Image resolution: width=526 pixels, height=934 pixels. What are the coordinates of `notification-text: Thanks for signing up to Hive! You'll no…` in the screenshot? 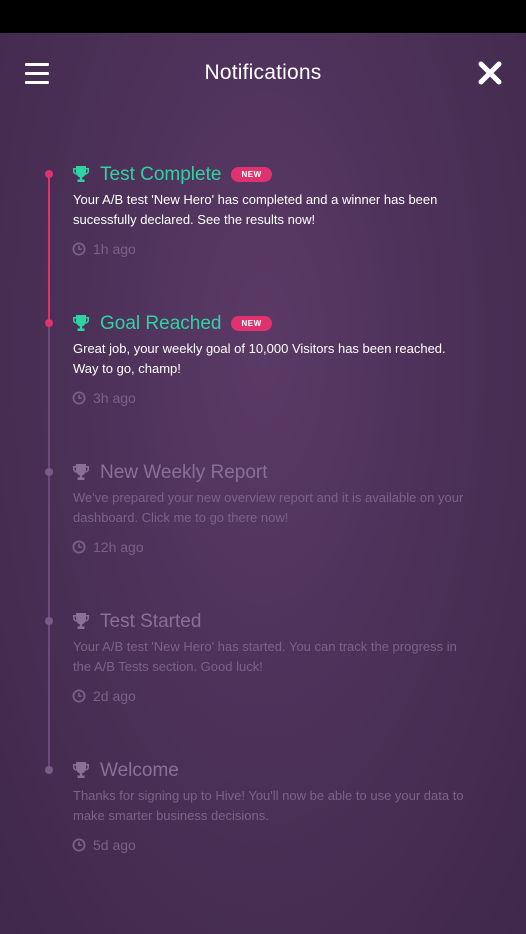 It's located at (268, 805).